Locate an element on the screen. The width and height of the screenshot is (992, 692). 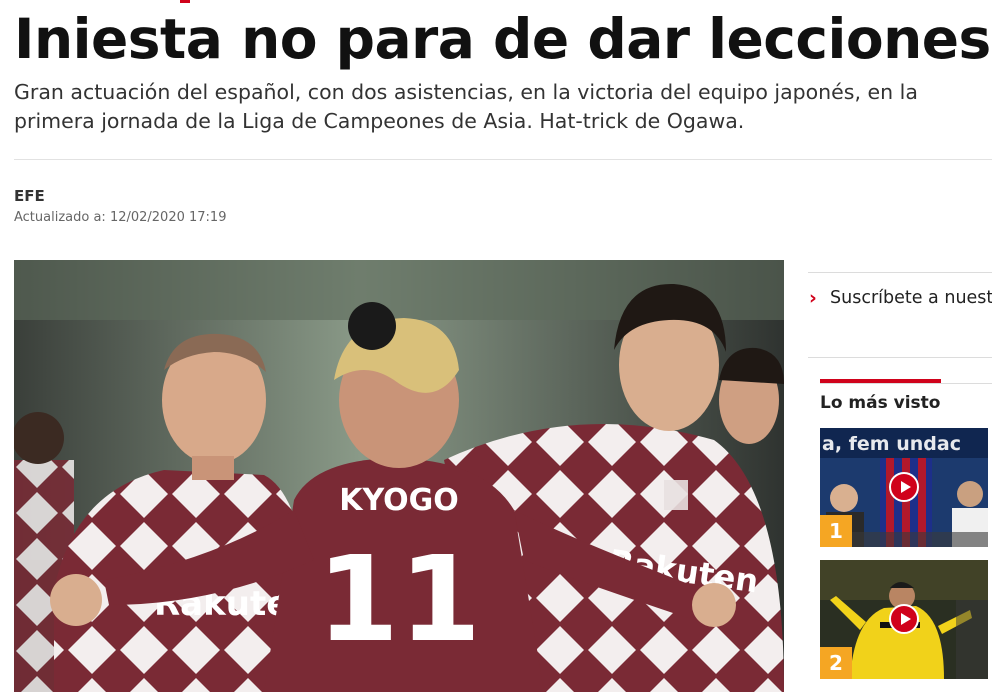
newsletter-prefix: Suscríbete a nuestra is located at coordinates (911, 298).